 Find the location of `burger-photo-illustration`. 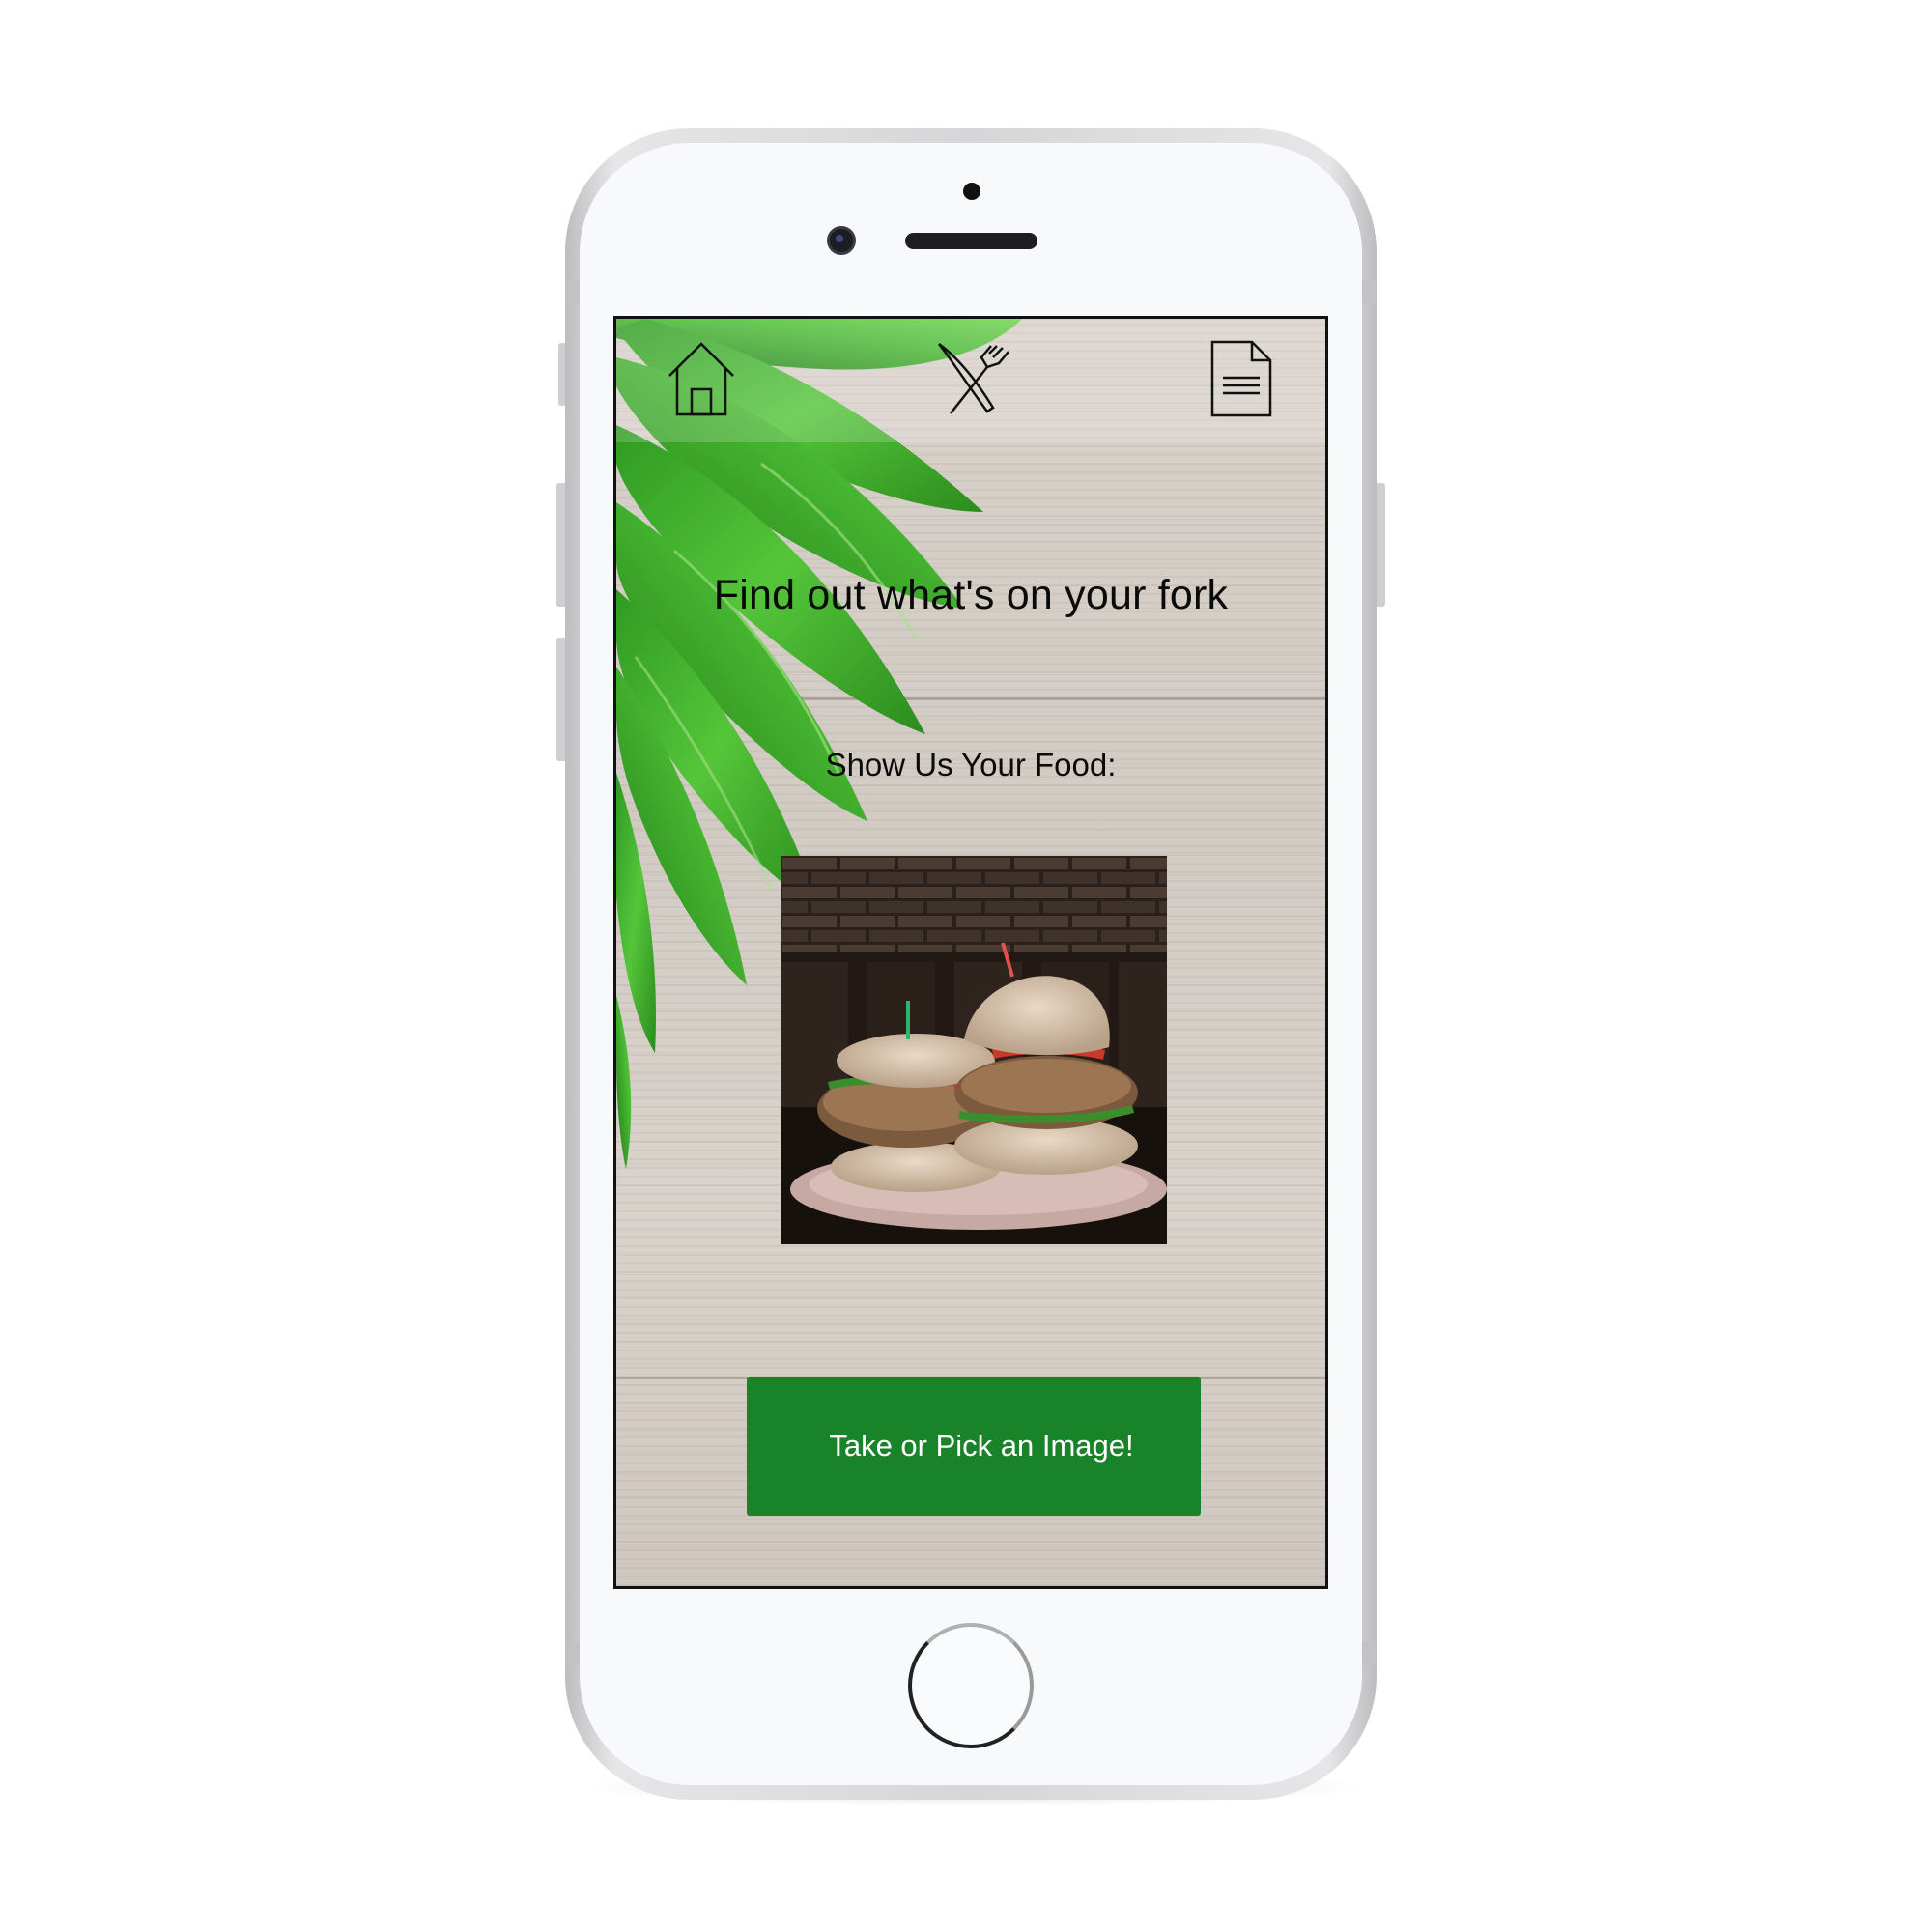

burger-photo-illustration is located at coordinates (974, 1050).